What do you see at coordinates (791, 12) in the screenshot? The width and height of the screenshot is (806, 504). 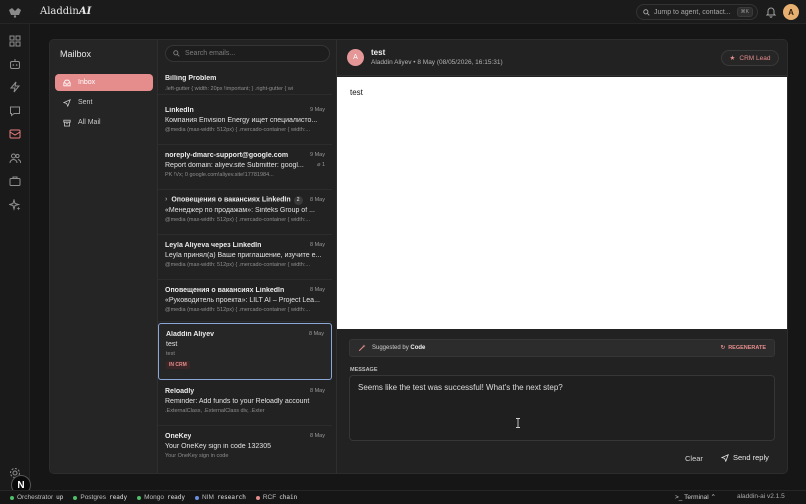 I see `user-avatar: A` at bounding box center [791, 12].